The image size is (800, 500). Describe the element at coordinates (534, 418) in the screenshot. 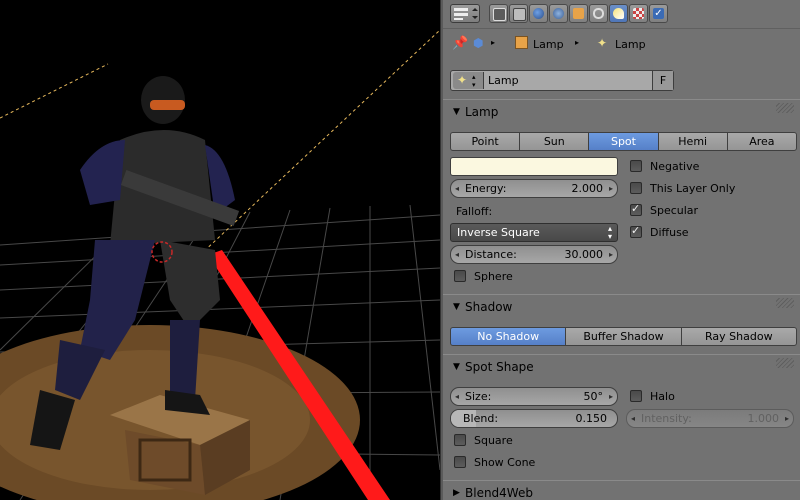

I see `spot-blend-slider: Blend: 0.150` at that location.